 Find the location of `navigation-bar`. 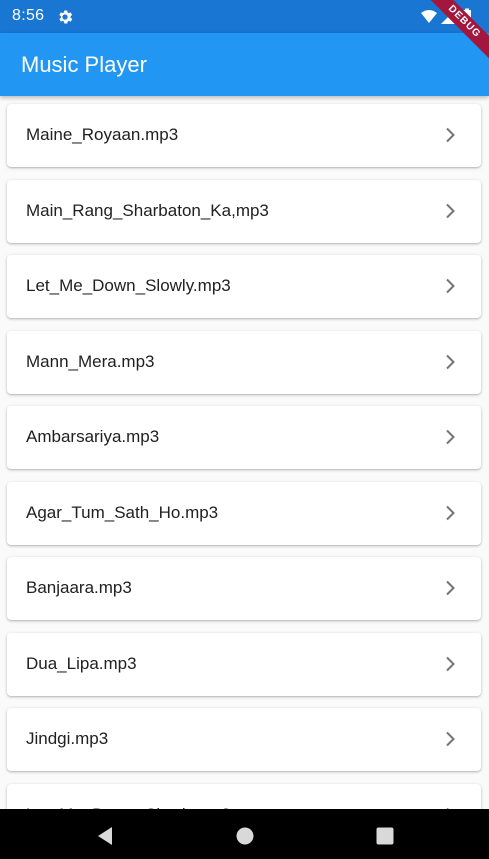

navigation-bar is located at coordinates (244, 834).